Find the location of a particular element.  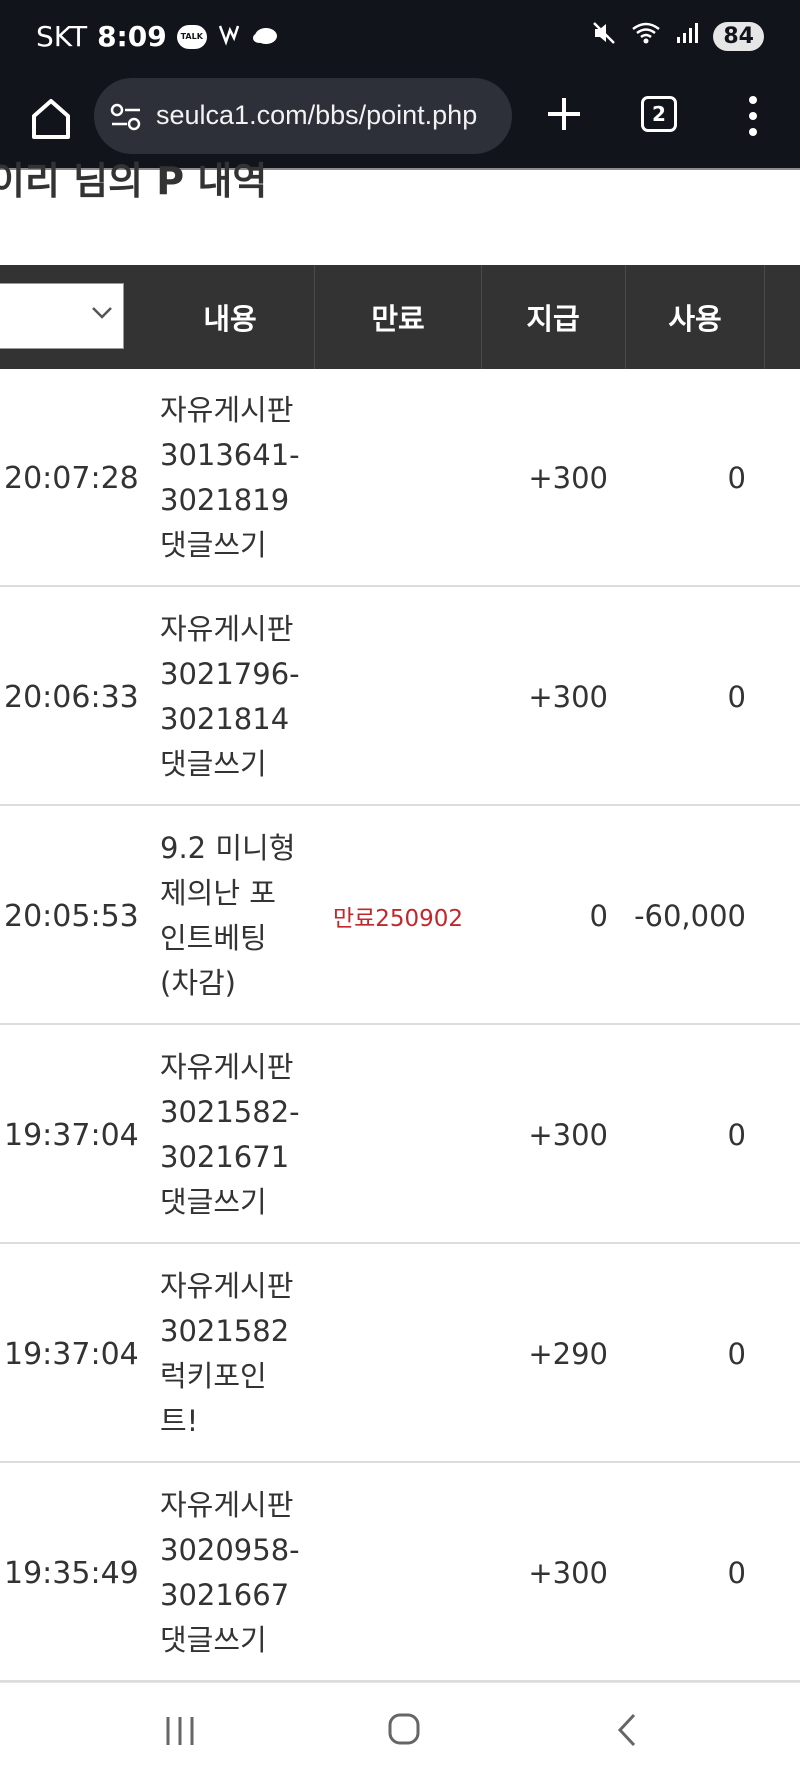

content-line: 3020958- is located at coordinates (230, 1550).